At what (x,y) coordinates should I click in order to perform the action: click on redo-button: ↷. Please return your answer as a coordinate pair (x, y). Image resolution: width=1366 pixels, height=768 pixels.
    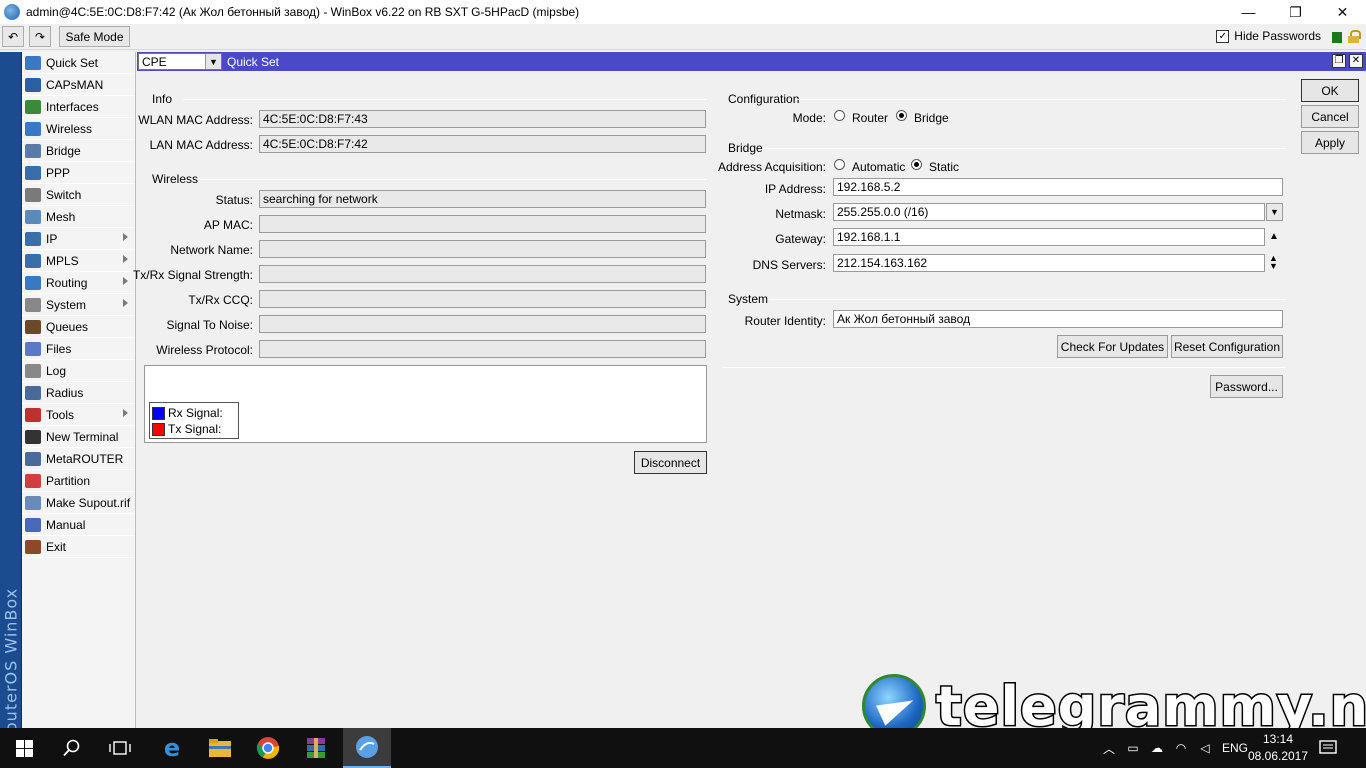
    Looking at the image, I should click on (40, 36).